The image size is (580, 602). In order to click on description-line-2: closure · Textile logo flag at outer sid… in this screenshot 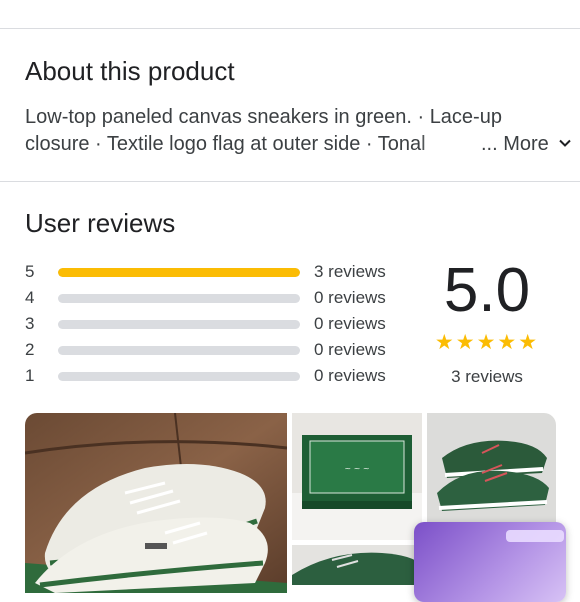, I will do `click(225, 144)`.